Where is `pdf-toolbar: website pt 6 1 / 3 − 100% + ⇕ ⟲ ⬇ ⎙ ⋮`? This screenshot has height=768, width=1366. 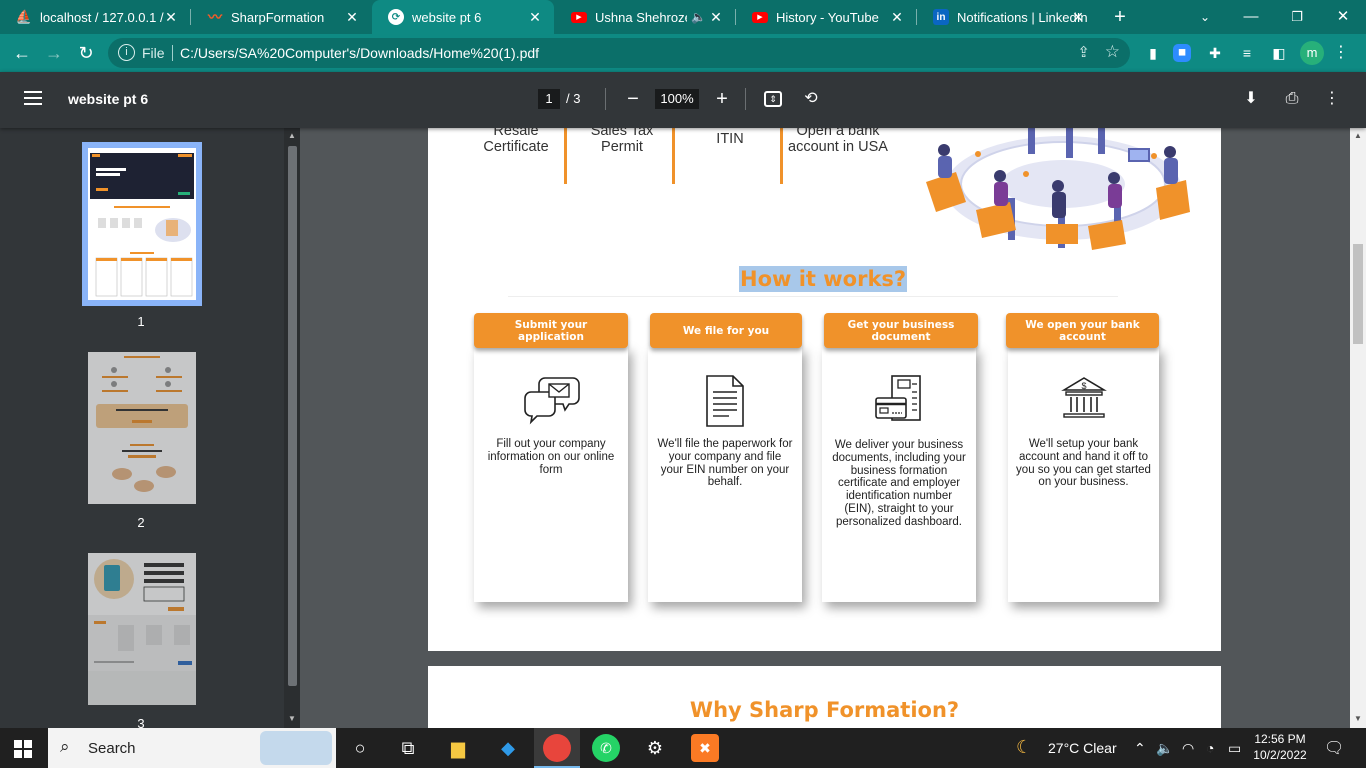
pdf-toolbar: website pt 6 1 / 3 − 100% + ⇕ ⟲ ⬇ ⎙ ⋮ is located at coordinates (683, 100).